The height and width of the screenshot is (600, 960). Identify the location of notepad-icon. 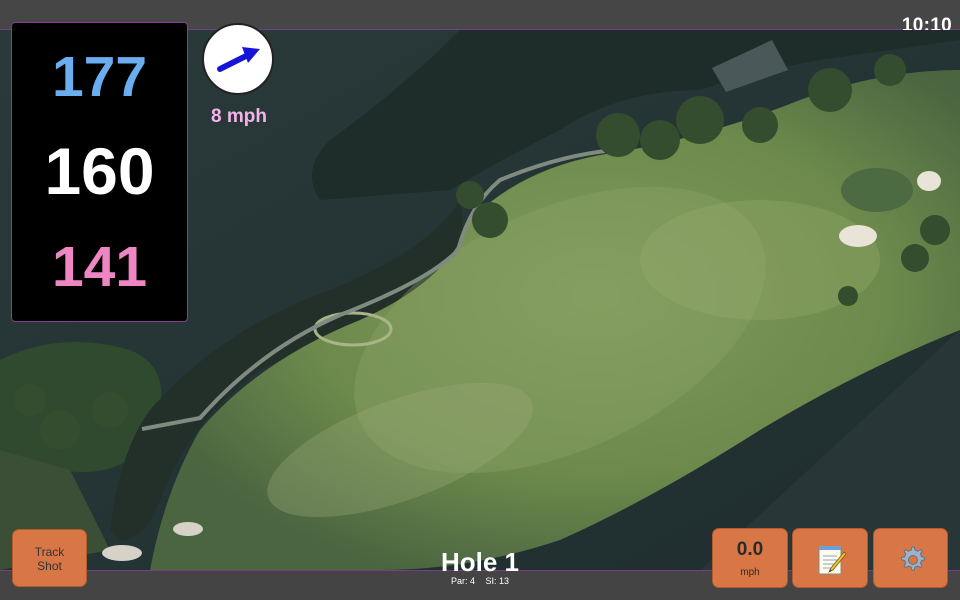
(832, 560).